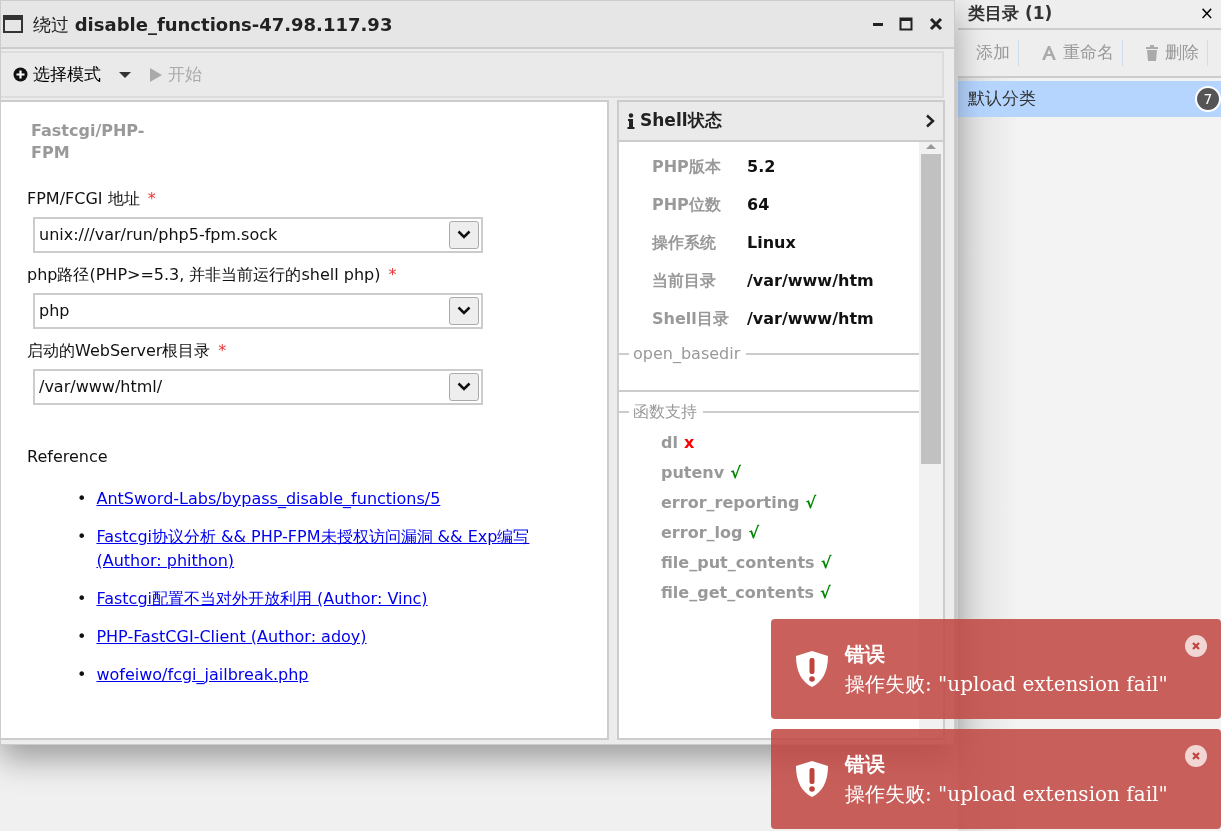  What do you see at coordinates (258, 310) in the screenshot?
I see `combo-field: php` at bounding box center [258, 310].